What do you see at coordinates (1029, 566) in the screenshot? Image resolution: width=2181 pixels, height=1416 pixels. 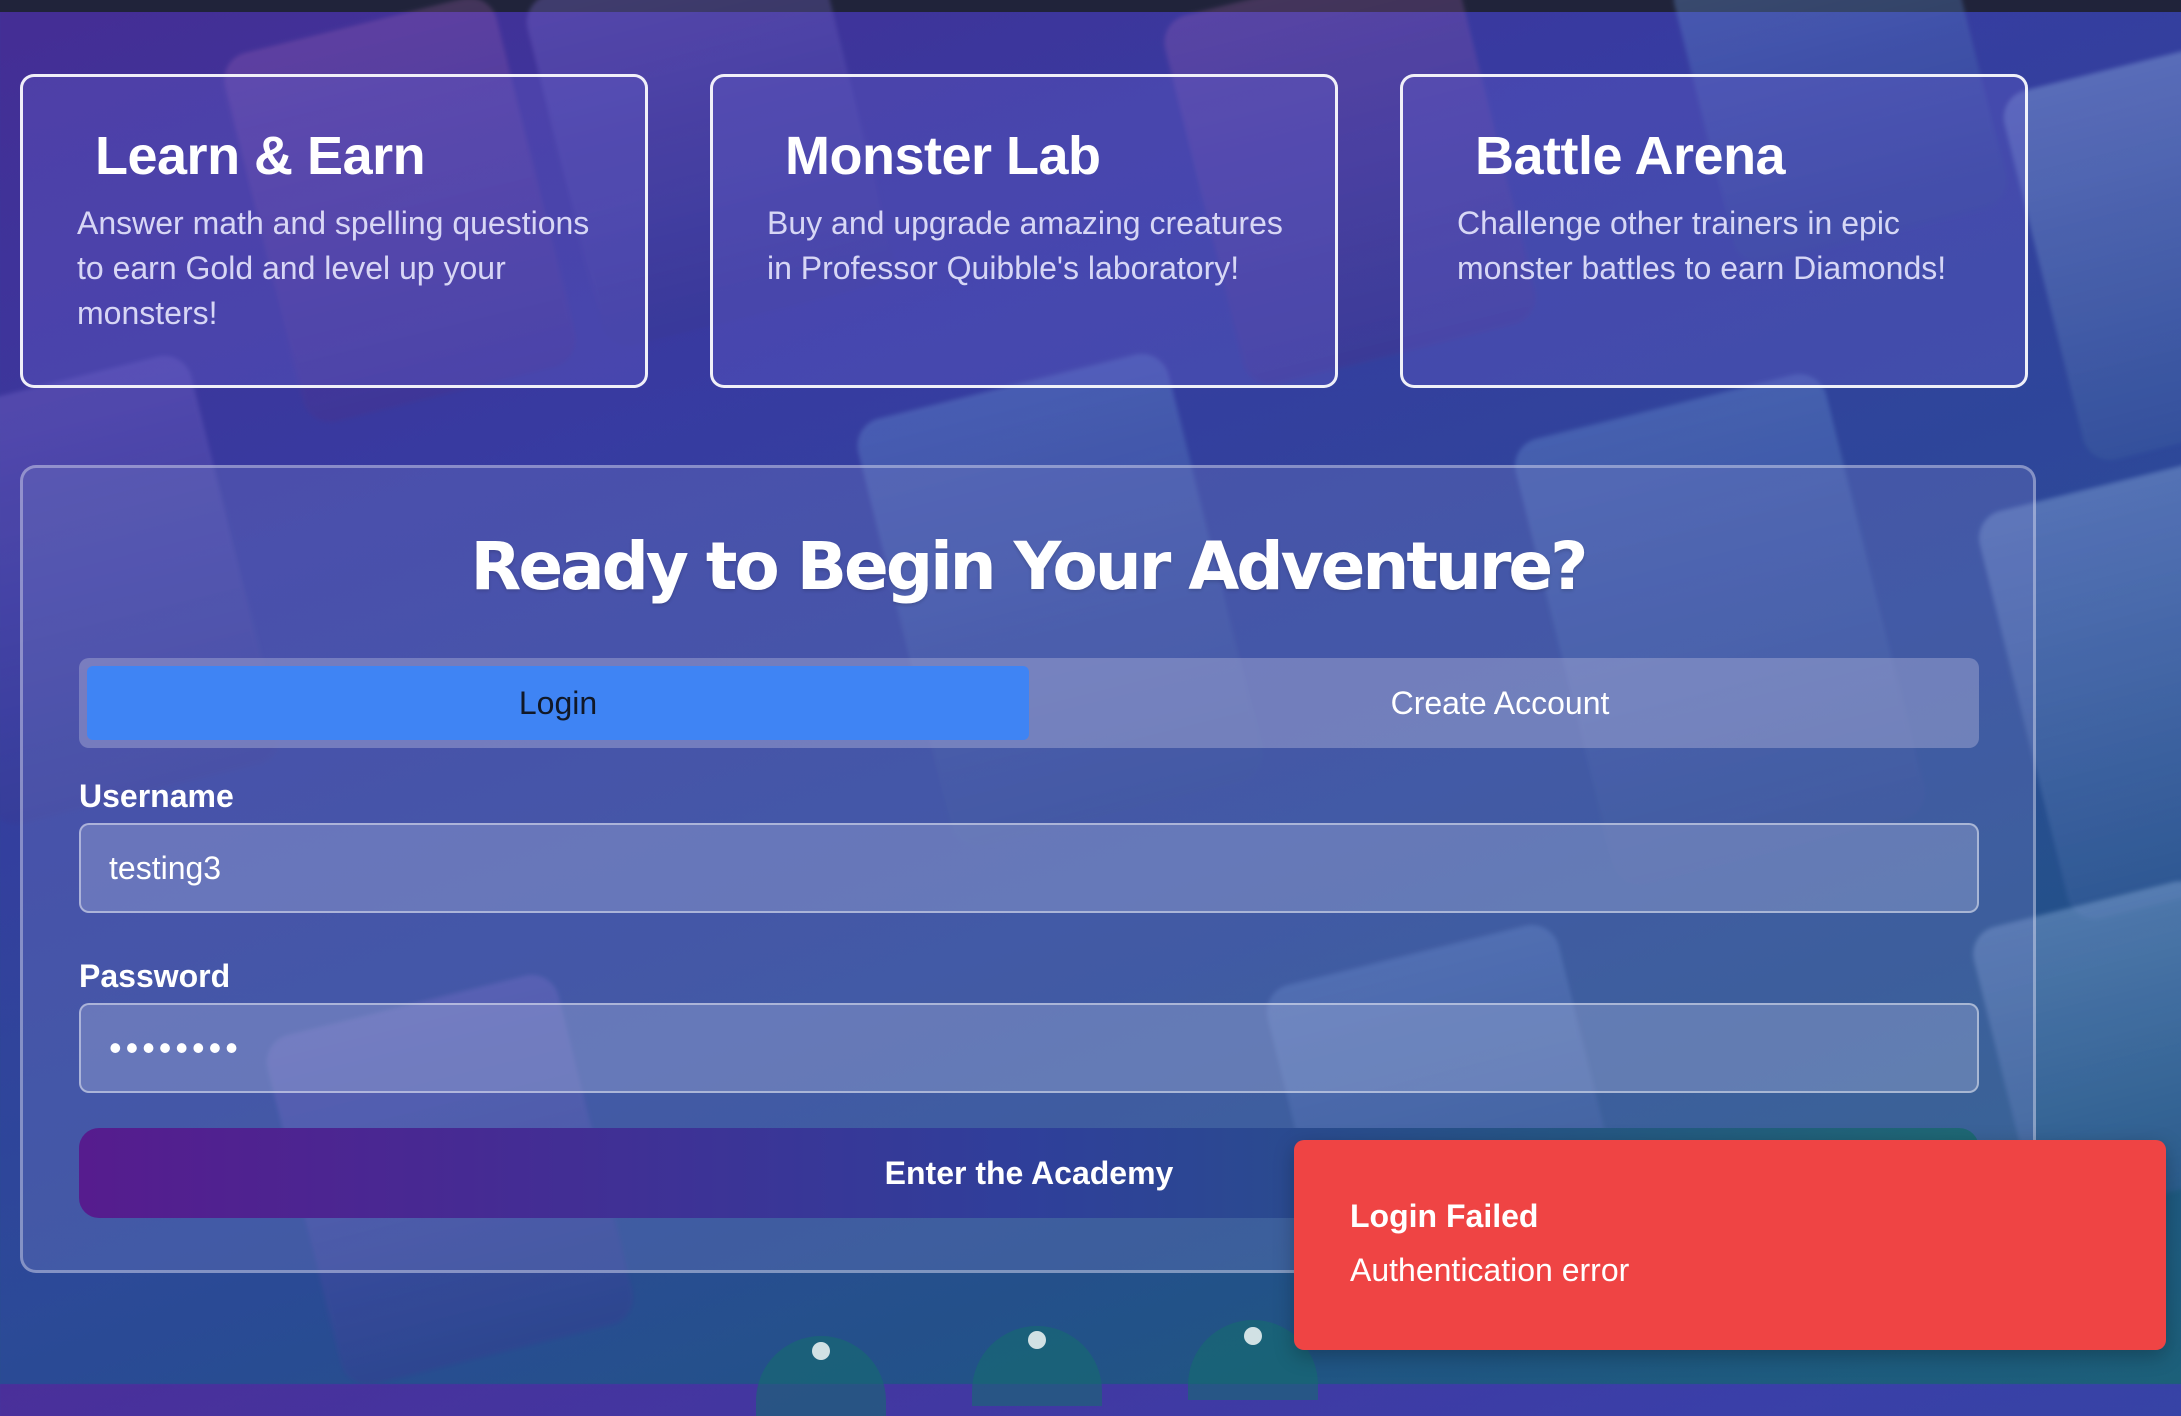 I see `auth-heading: Ready to Begin Your Adventure?` at bounding box center [1029, 566].